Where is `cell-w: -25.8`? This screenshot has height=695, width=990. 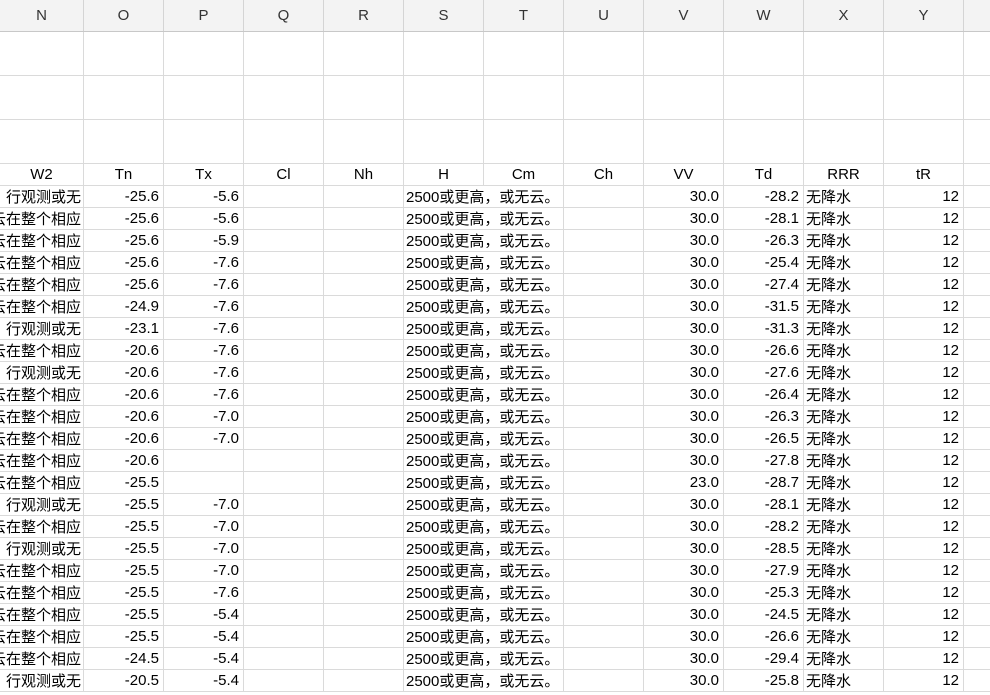 cell-w: -25.8 is located at coordinates (764, 680).